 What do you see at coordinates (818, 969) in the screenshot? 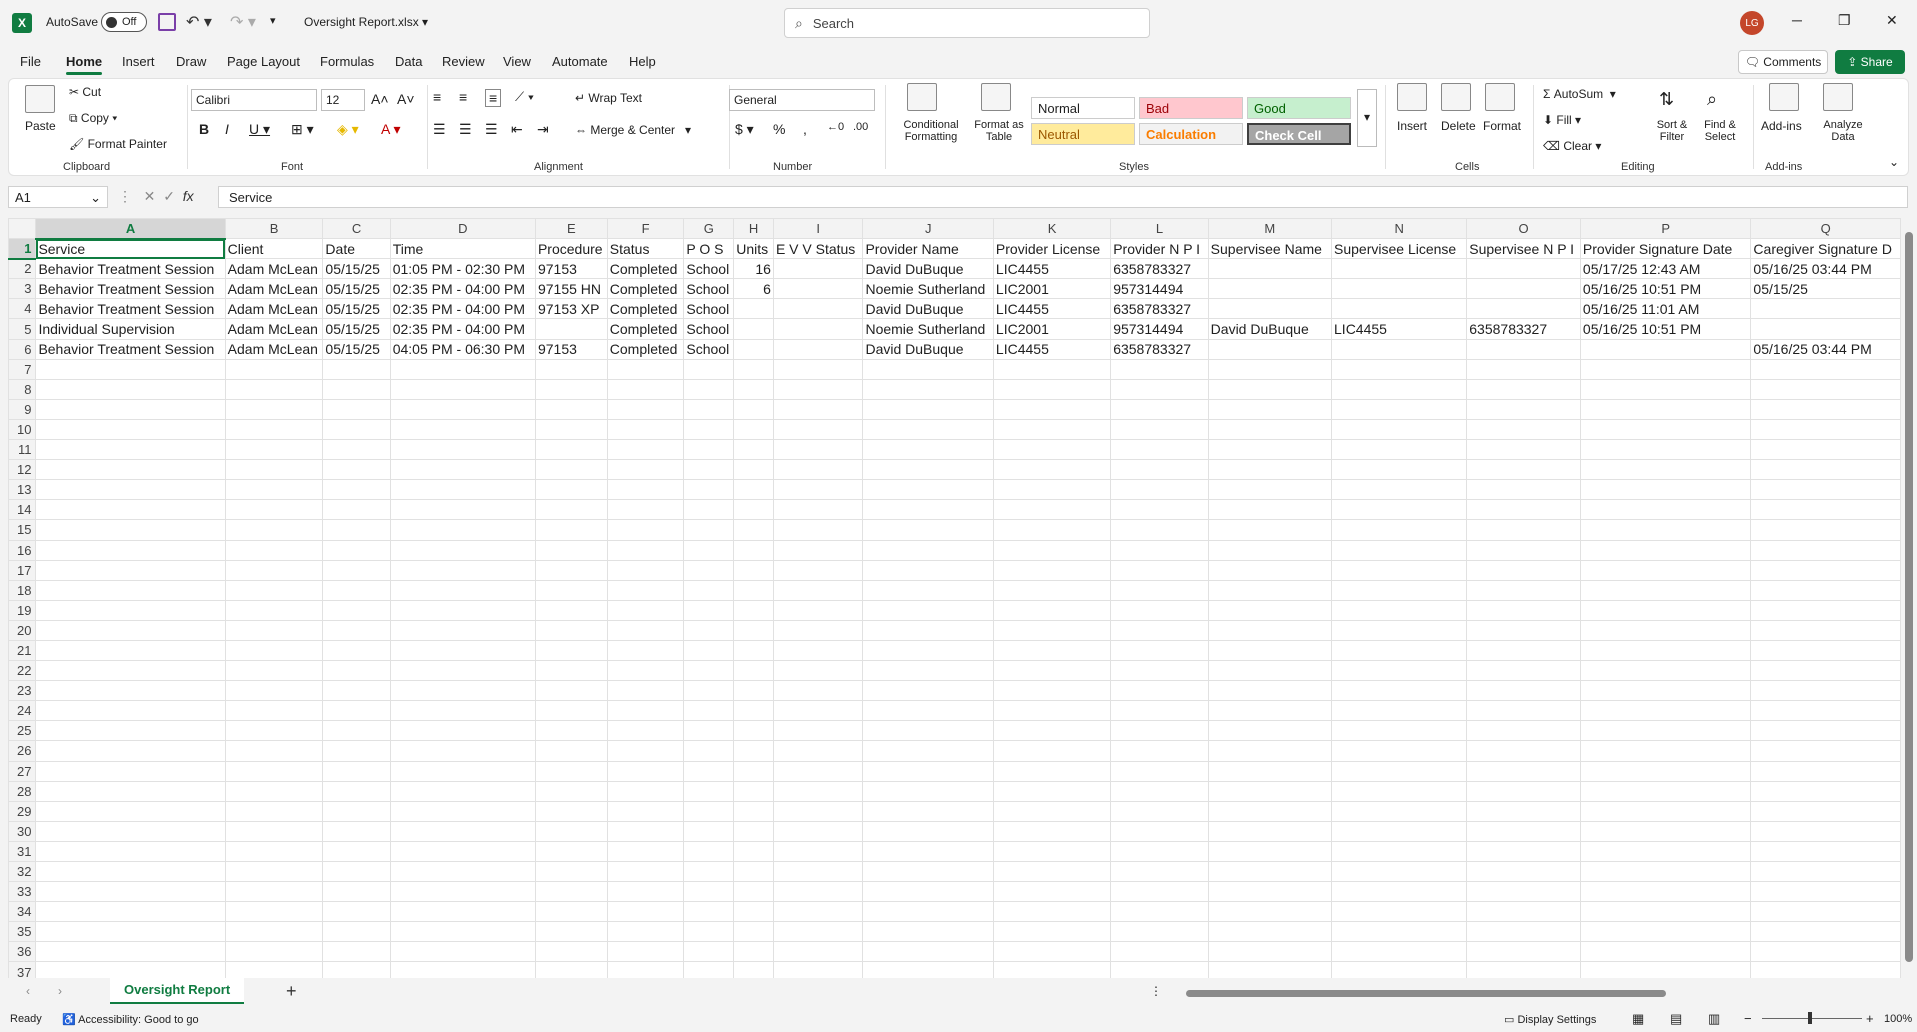
I see `cell-i37` at bounding box center [818, 969].